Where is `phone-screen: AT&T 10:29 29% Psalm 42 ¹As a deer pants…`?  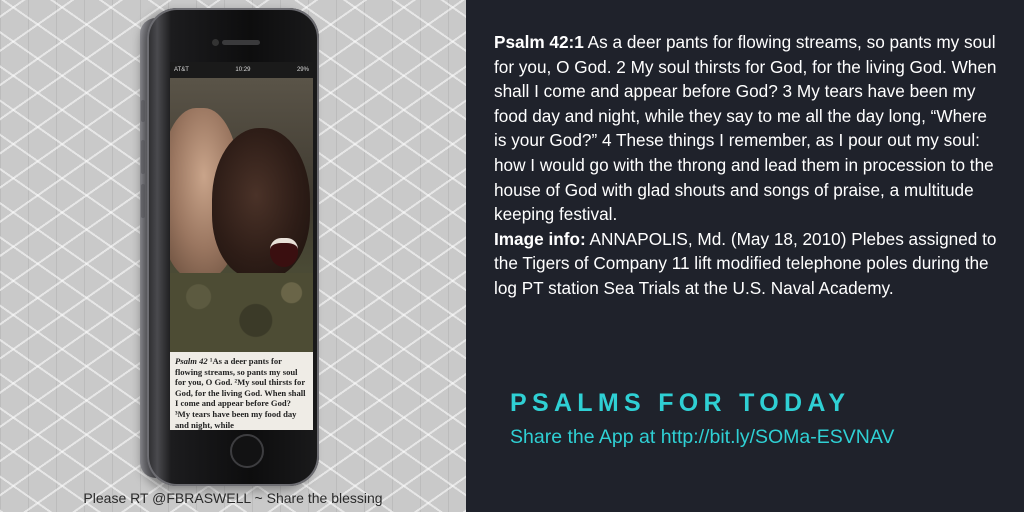
phone-screen: AT&T 10:29 29% Psalm 42 ¹As a deer pants… is located at coordinates (241, 246).